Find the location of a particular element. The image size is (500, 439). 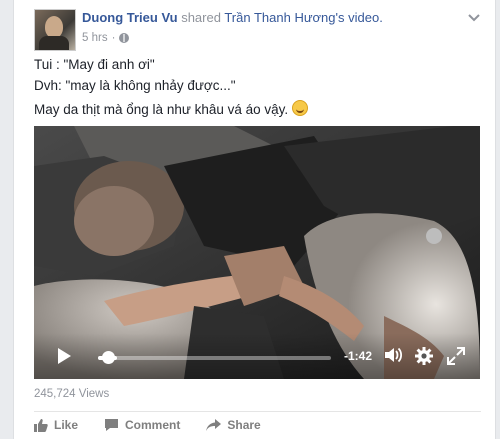

share-label: Share is located at coordinates (244, 425).